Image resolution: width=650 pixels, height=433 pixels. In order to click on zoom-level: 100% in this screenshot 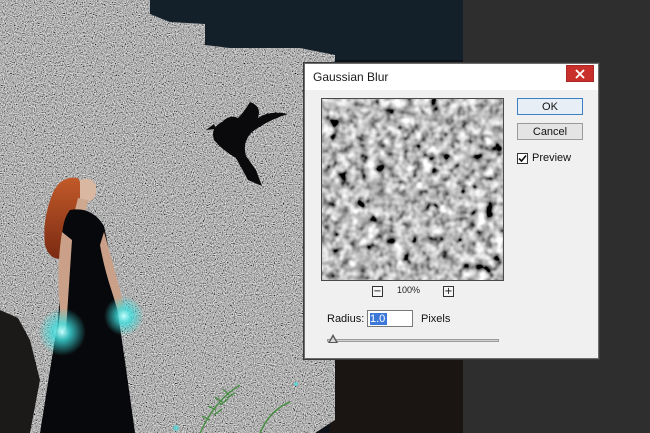, I will do `click(409, 290)`.